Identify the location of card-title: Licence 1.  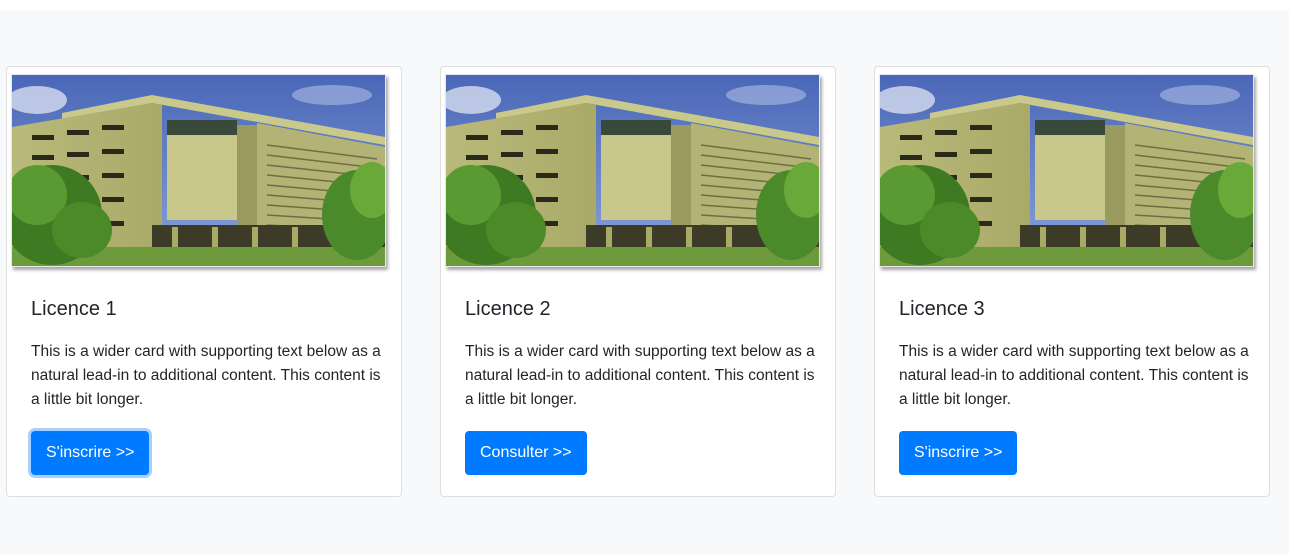
(74, 309).